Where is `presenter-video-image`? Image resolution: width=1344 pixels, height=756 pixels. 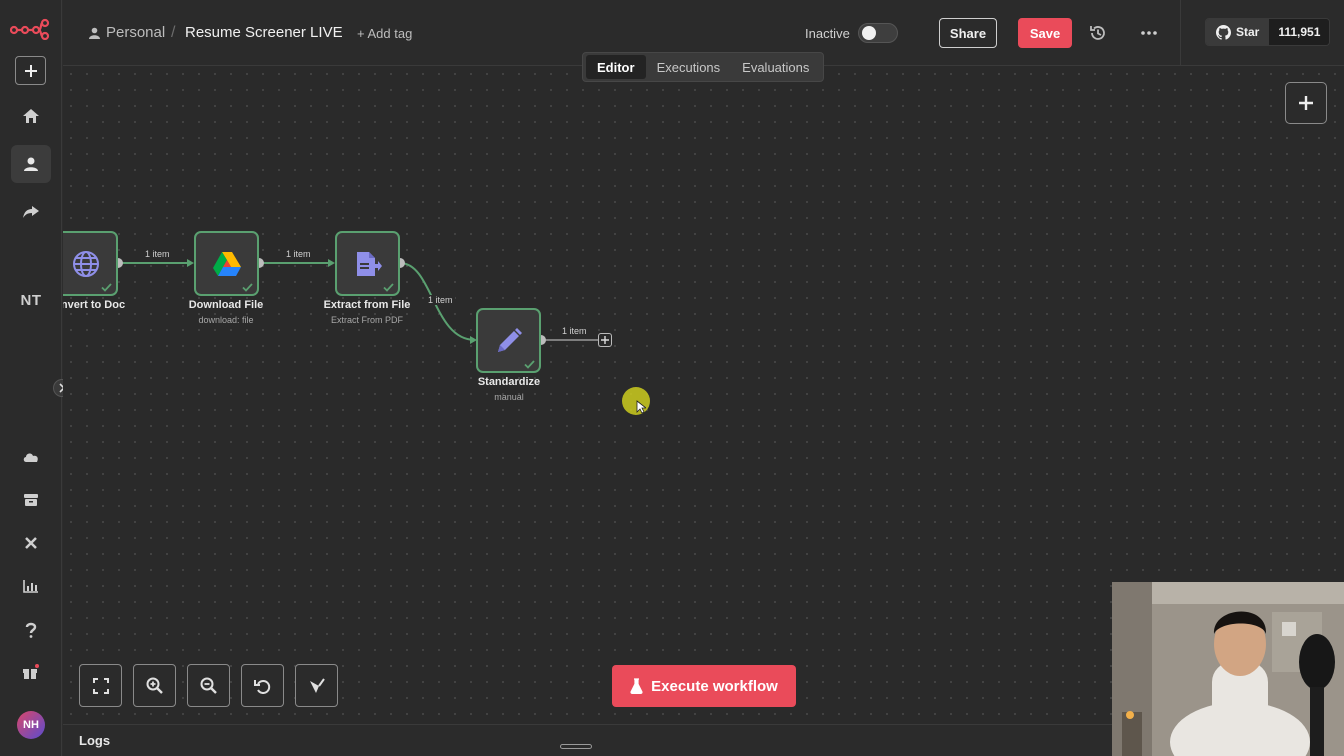 presenter-video-image is located at coordinates (1228, 669).